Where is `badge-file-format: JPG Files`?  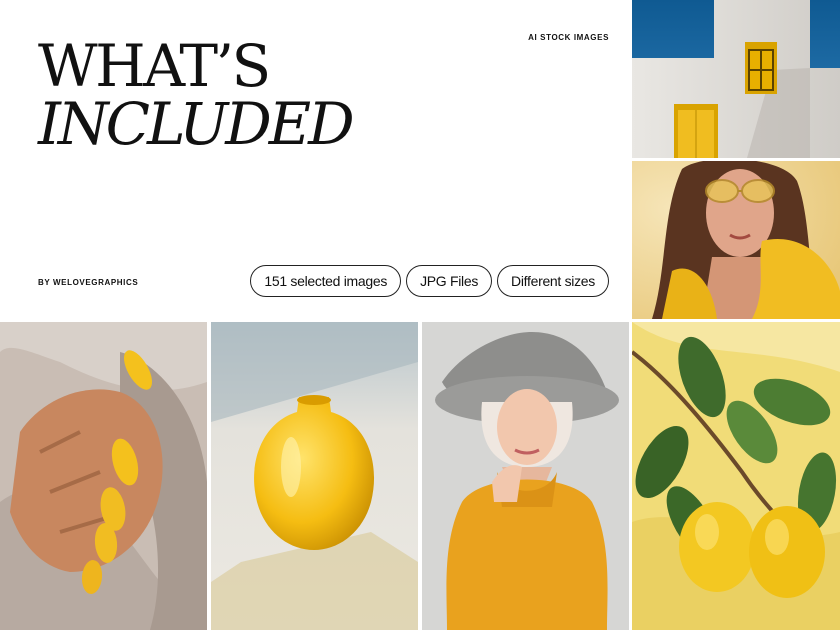 badge-file-format: JPG Files is located at coordinates (449, 281).